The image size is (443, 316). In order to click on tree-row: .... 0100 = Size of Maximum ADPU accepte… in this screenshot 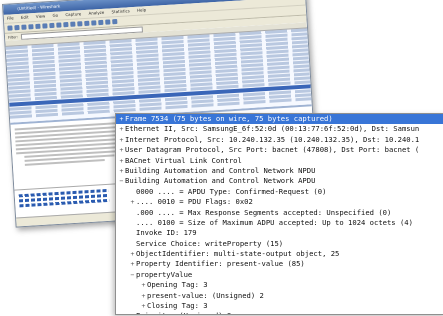, I will do `click(279, 223)`.